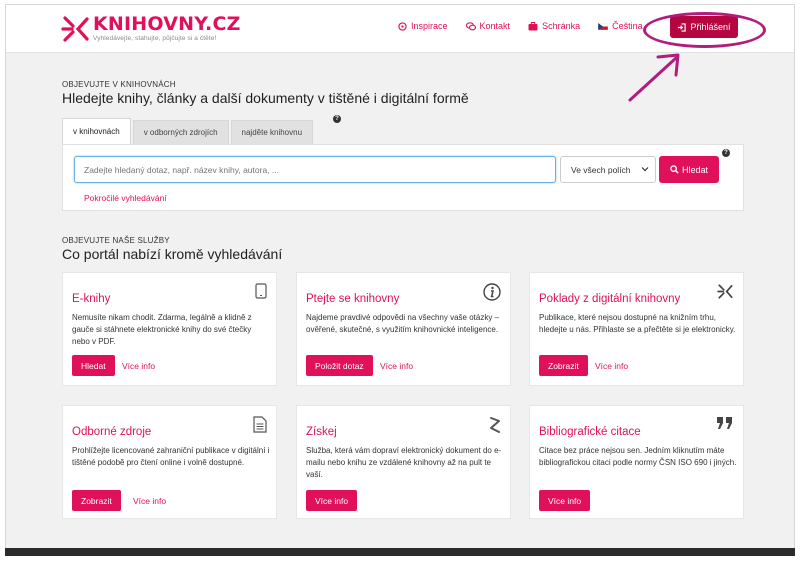 Image resolution: width=800 pixels, height=561 pixels. What do you see at coordinates (261, 291) in the screenshot?
I see `tablet-icon` at bounding box center [261, 291].